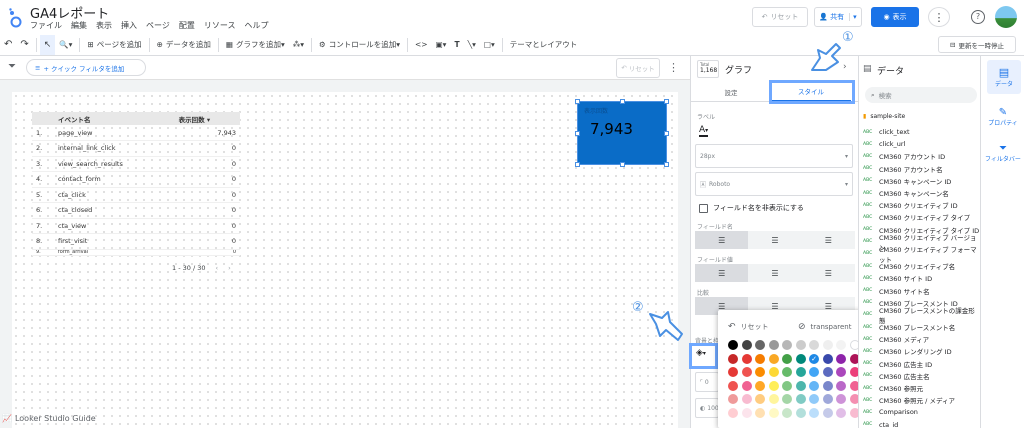  Describe the element at coordinates (136, 164) in the screenshot. I see `table-row: 3. view_search_results 0` at that location.